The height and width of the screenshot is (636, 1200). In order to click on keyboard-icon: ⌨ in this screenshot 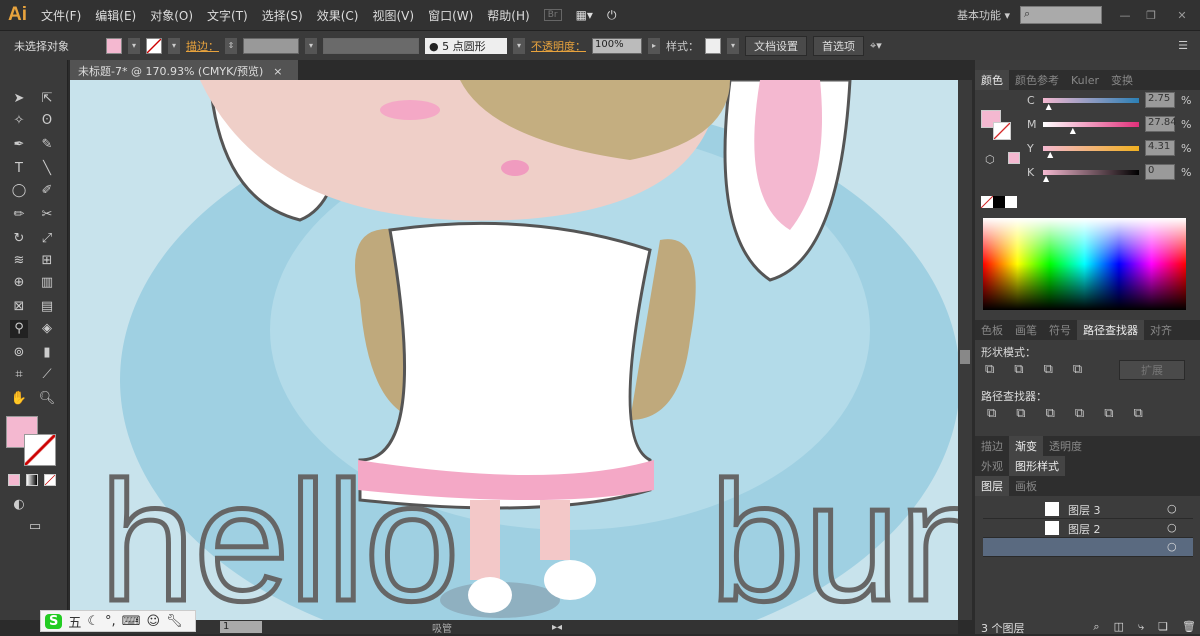, I will do `click(131, 621)`.